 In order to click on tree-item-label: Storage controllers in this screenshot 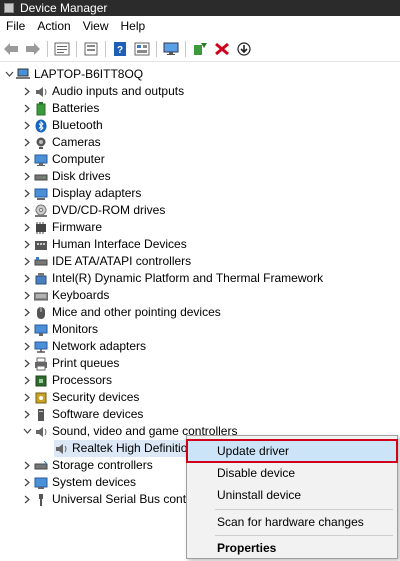, I will do `click(102, 465)`.